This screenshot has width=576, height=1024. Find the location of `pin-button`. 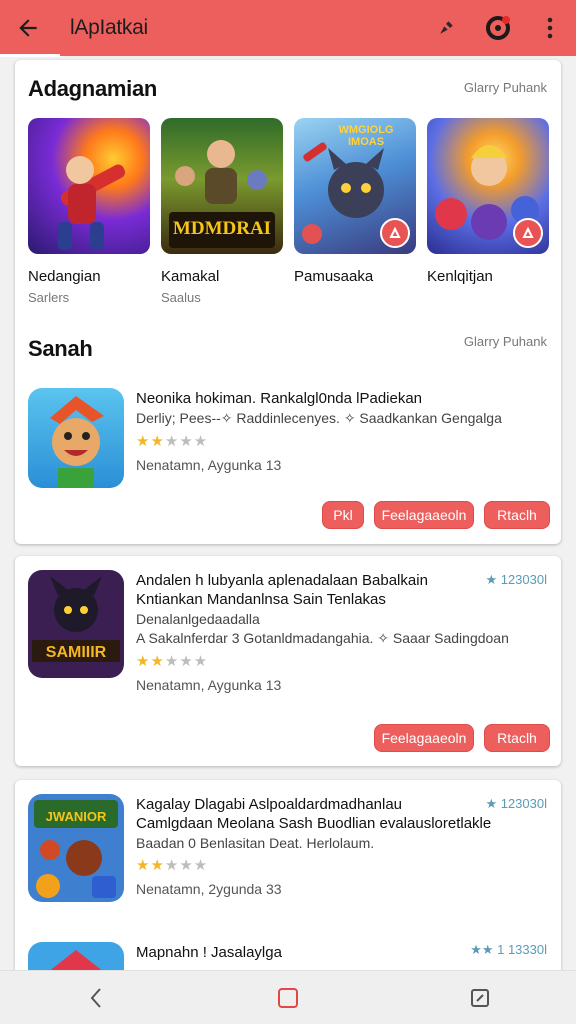

pin-button is located at coordinates (446, 28).